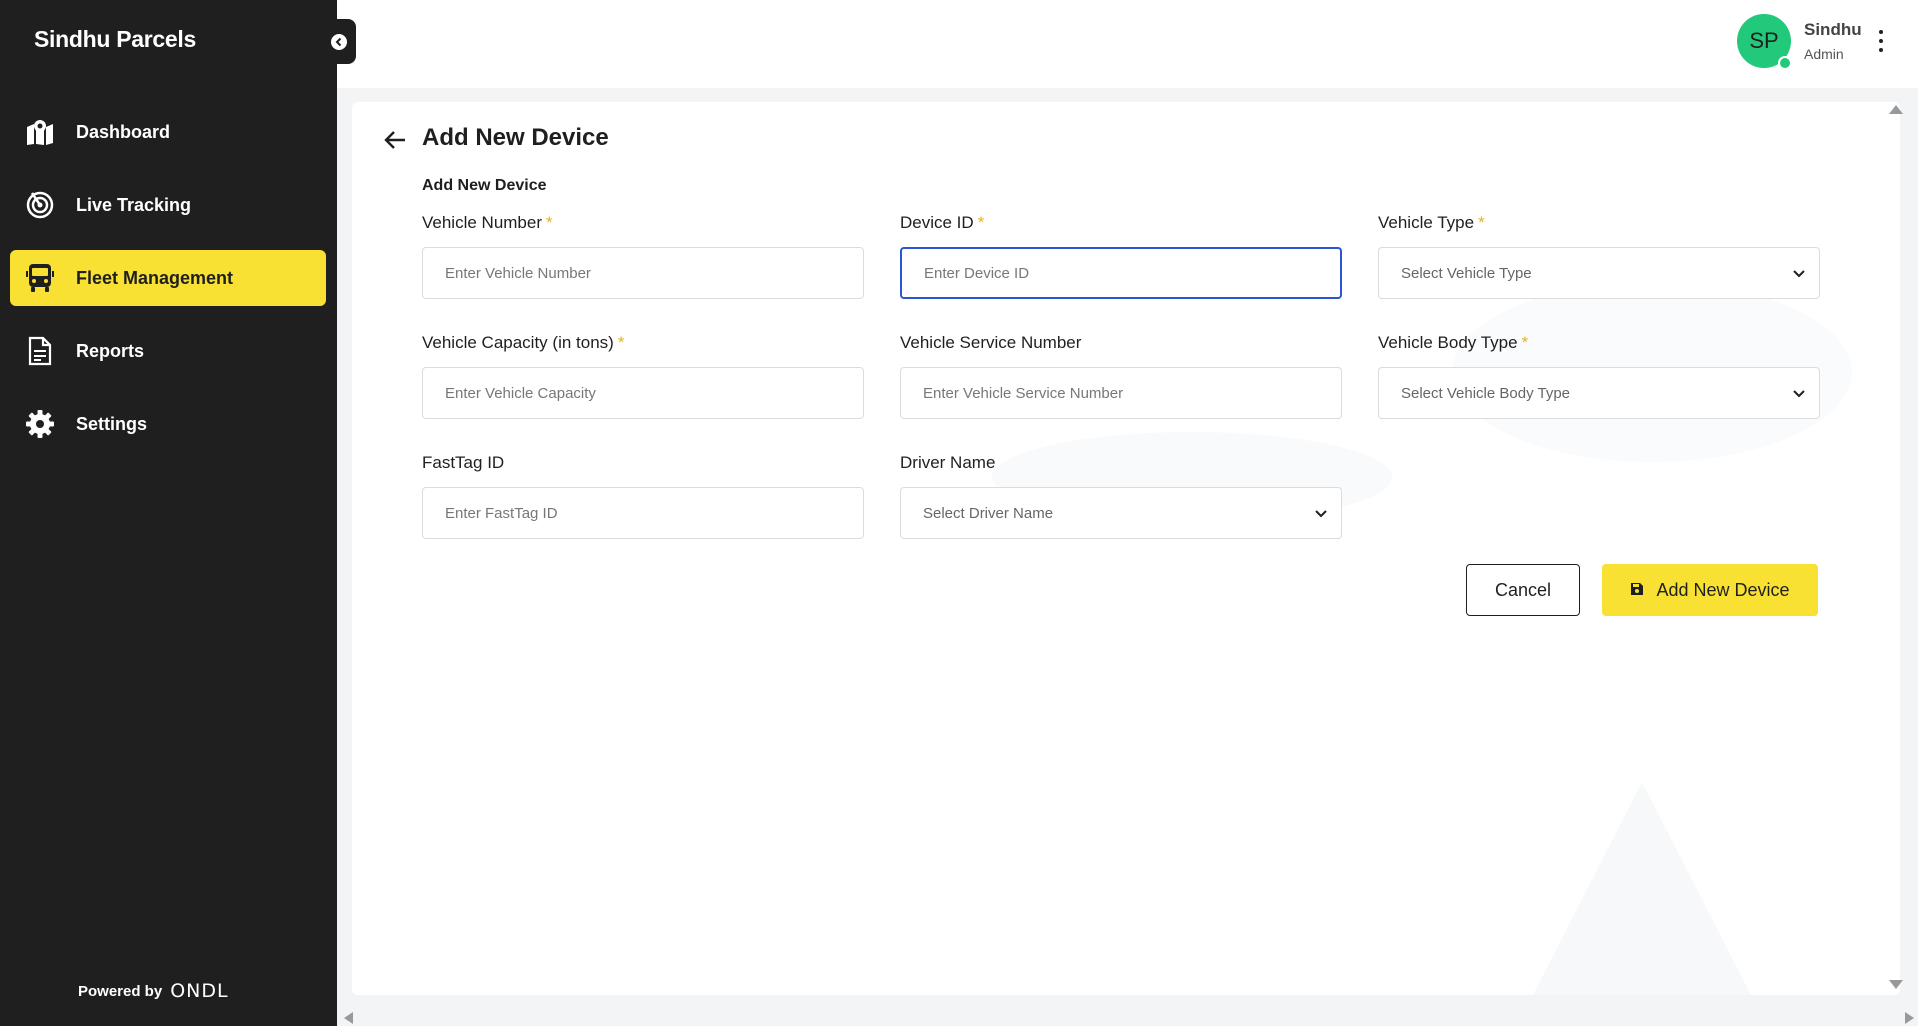  What do you see at coordinates (1431, 222) in the screenshot?
I see `vehicle-type-label: Vehicle Type *` at bounding box center [1431, 222].